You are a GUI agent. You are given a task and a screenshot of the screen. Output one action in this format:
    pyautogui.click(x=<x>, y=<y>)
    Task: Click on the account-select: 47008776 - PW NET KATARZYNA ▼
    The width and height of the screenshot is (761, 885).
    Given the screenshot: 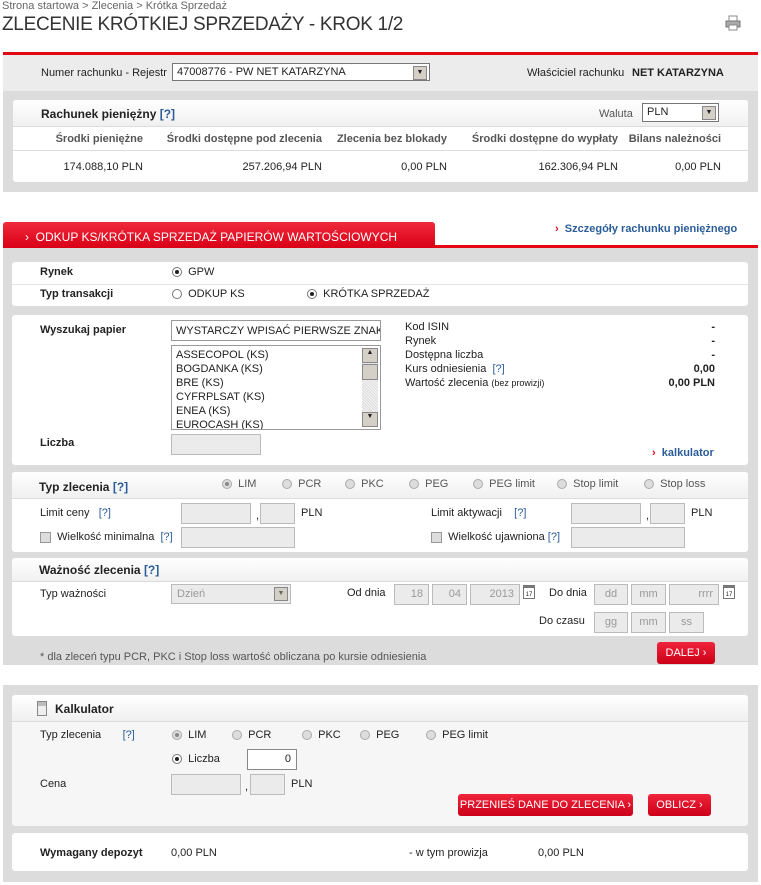 What is the action you would take?
    pyautogui.click(x=301, y=72)
    